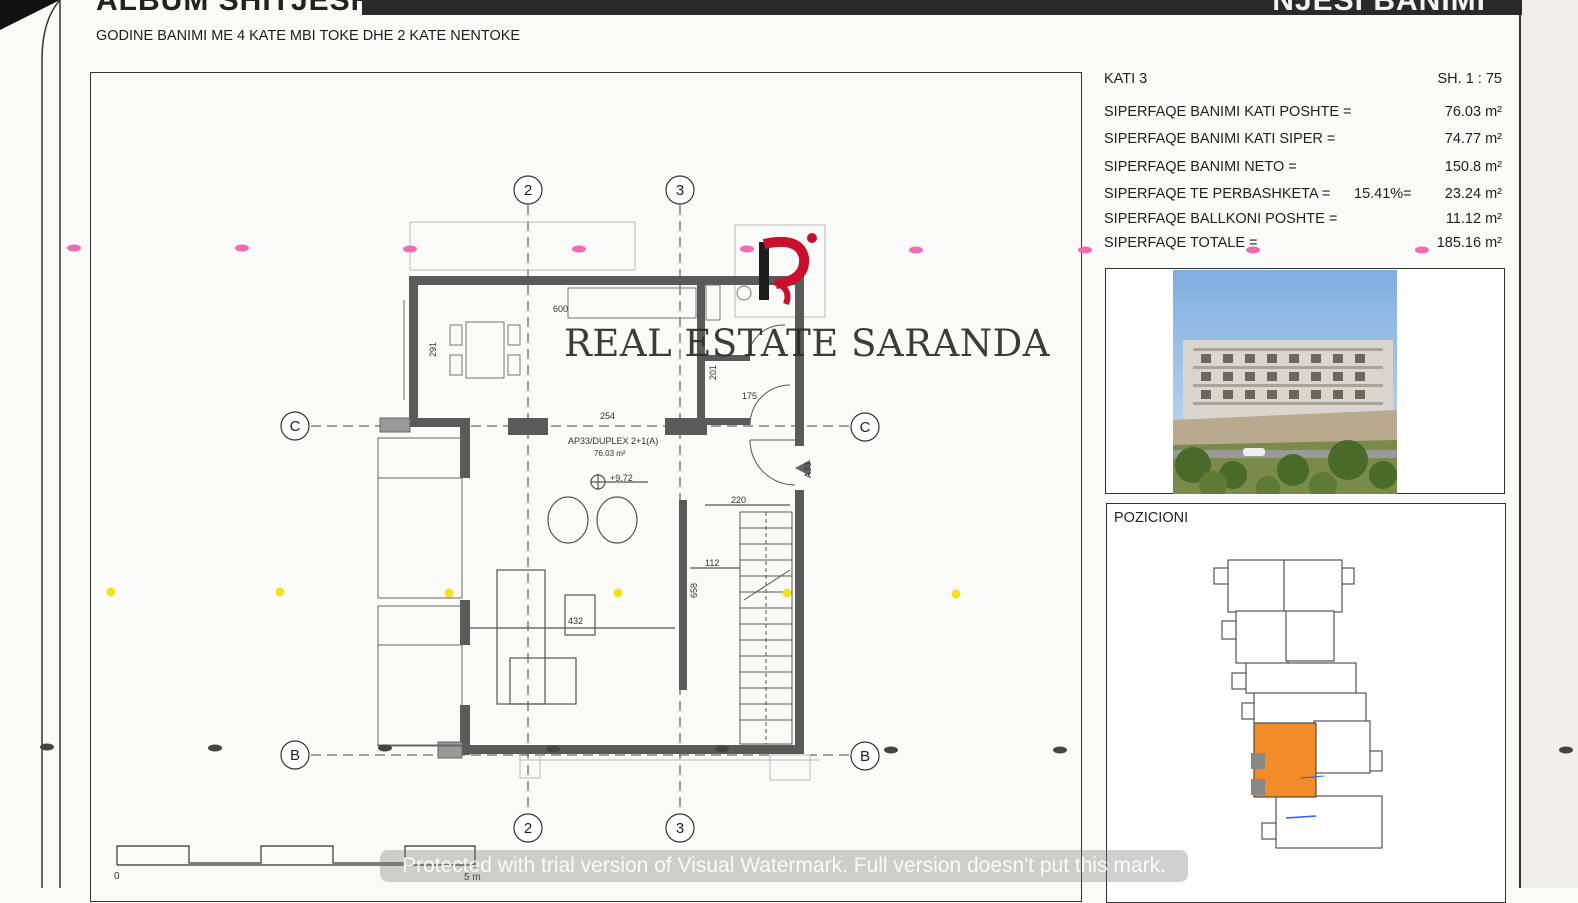  I want to click on grid-label-top-3: 3, so click(680, 190).